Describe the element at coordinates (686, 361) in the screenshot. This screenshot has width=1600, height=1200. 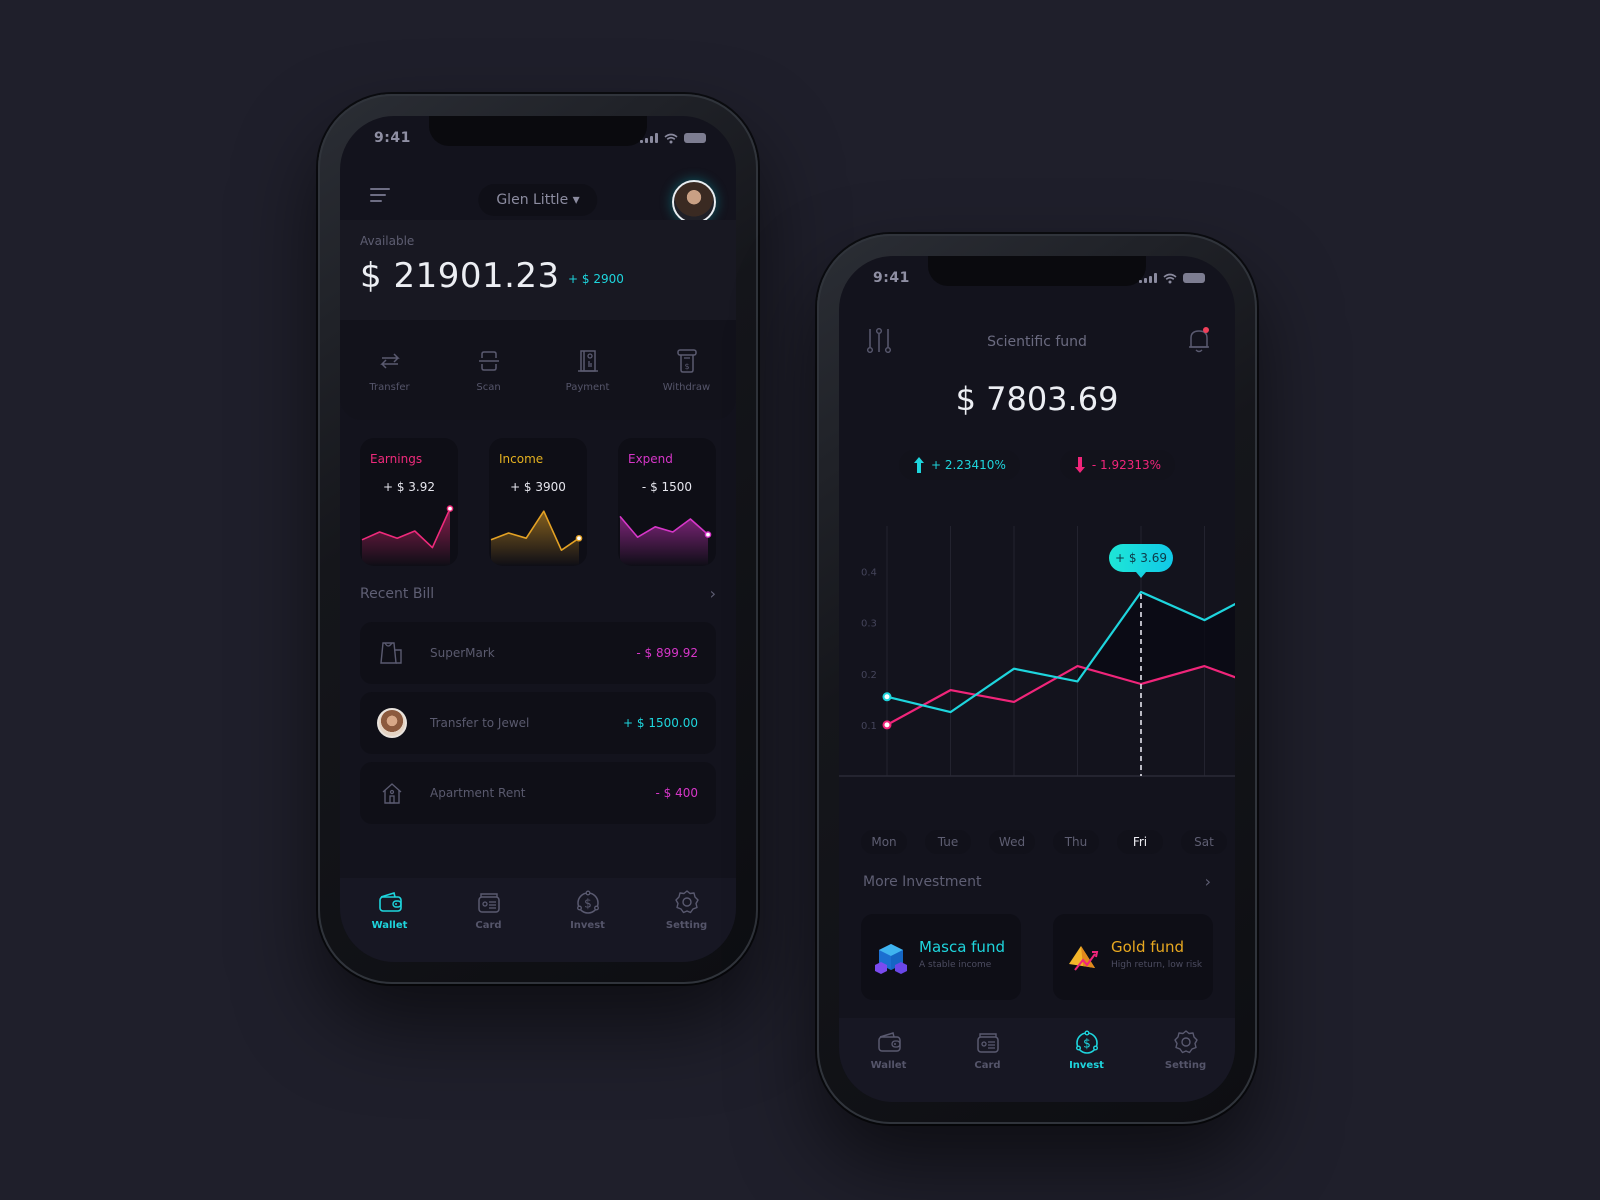
I see `withdraw-icon: $` at that location.